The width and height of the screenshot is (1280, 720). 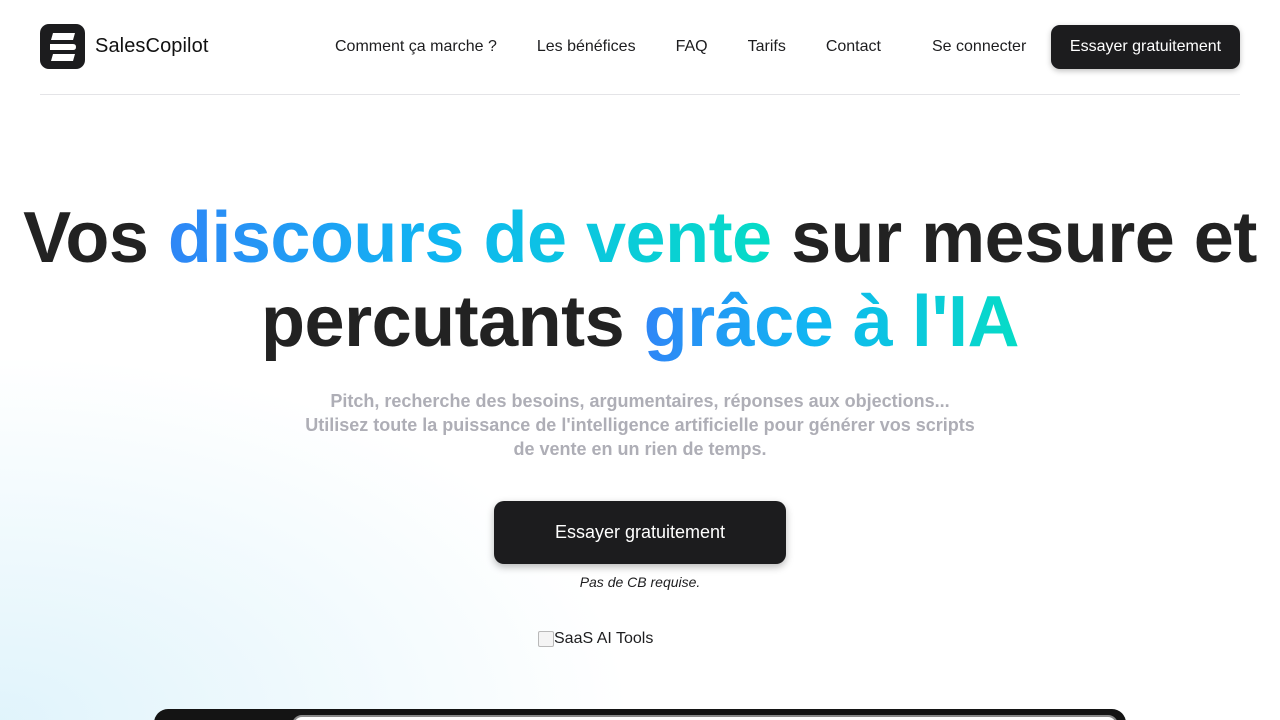 I want to click on hero-title-part: Vos, so click(x=95, y=238).